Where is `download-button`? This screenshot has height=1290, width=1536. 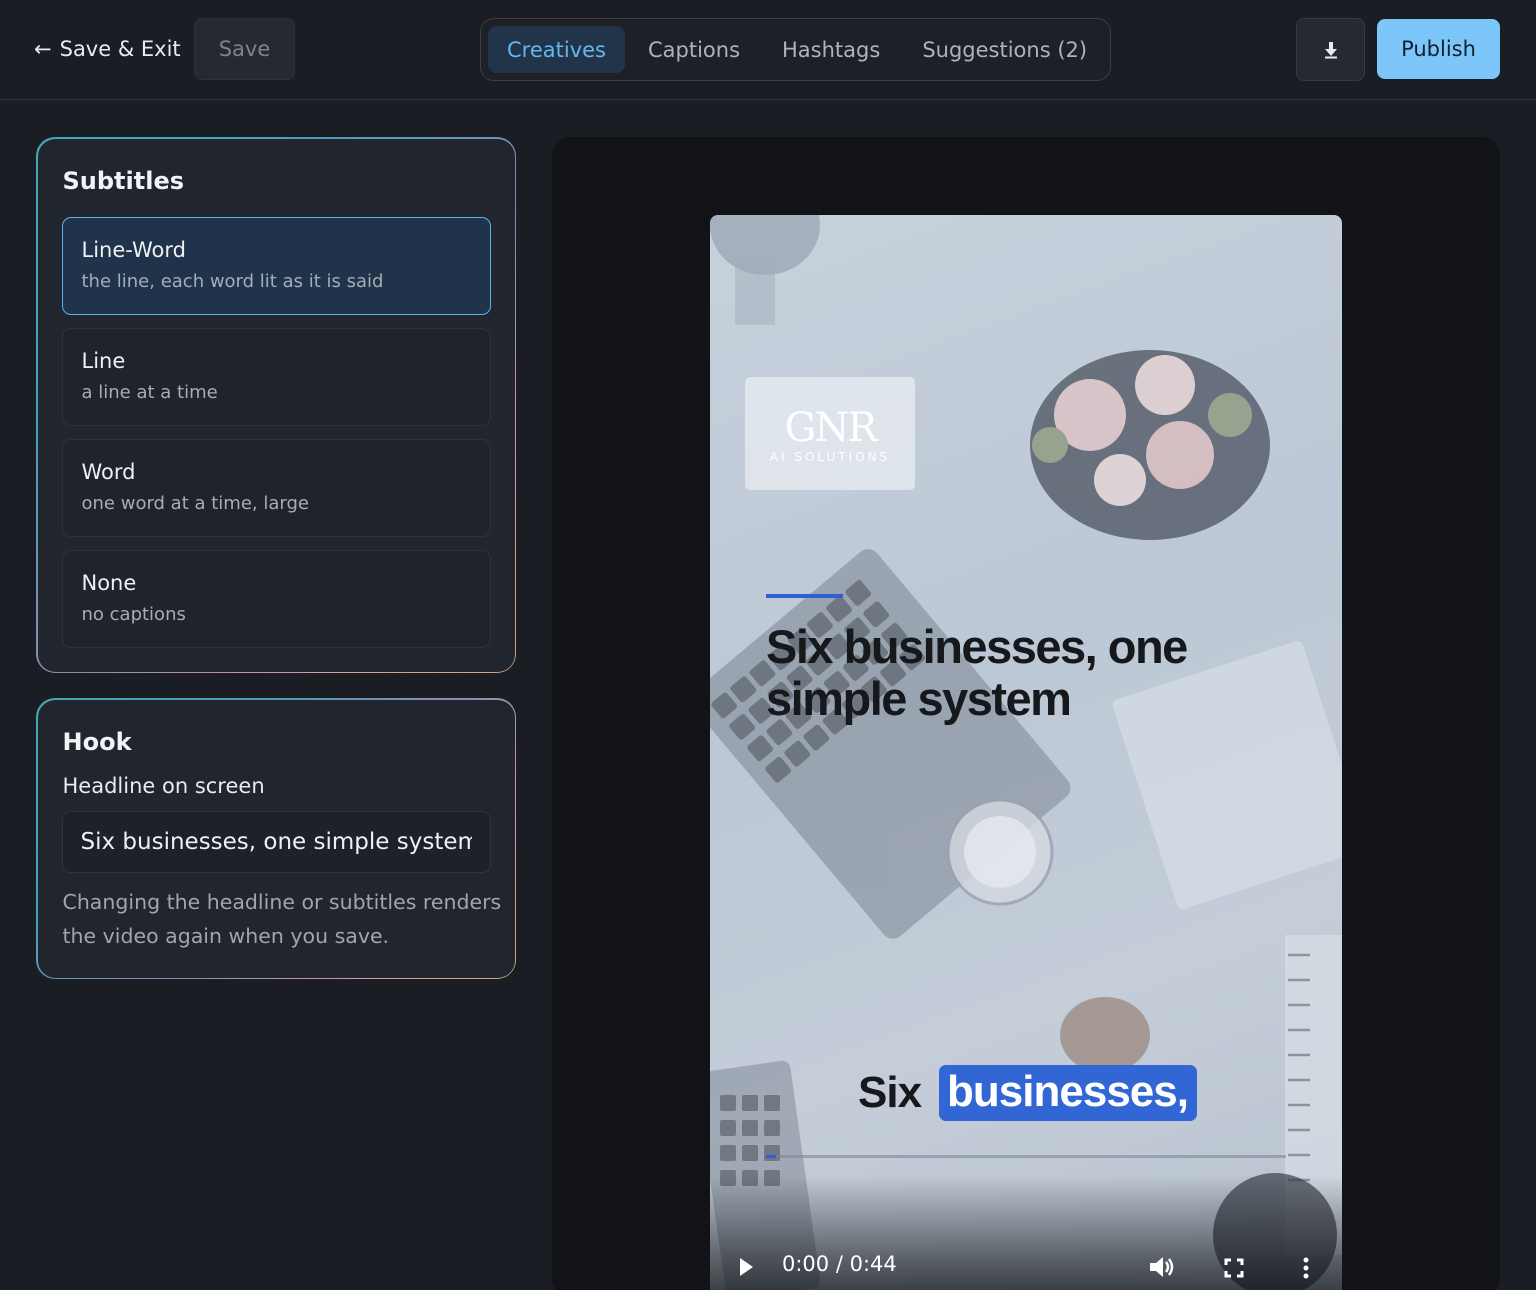 download-button is located at coordinates (1330, 49).